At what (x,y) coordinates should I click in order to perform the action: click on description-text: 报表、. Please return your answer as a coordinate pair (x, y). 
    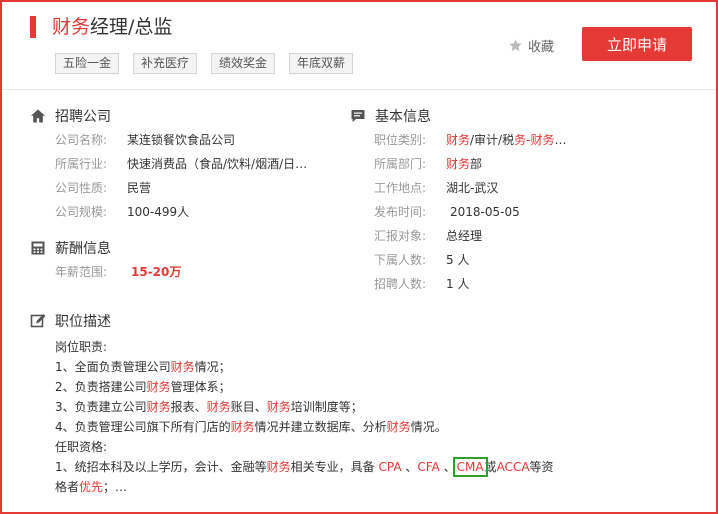
    Looking at the image, I should click on (188, 407).